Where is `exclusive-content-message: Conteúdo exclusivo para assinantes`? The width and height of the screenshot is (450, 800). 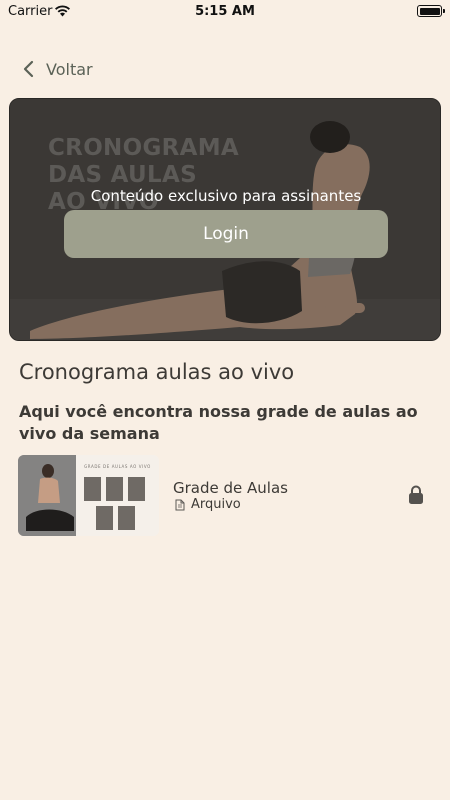 exclusive-content-message: Conteúdo exclusivo para assinantes is located at coordinates (226, 196).